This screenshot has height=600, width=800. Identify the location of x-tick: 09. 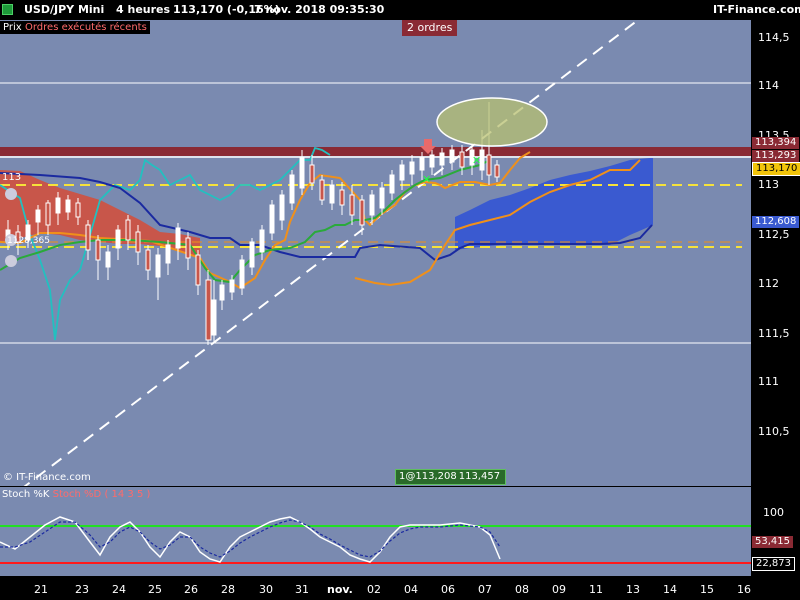
(559, 589).